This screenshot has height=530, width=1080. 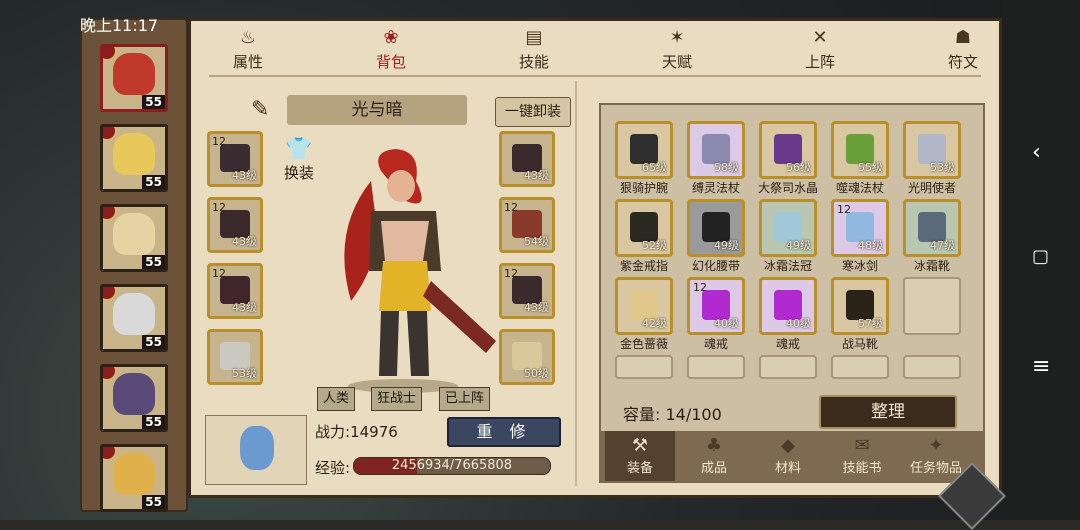 I want to click on item-name: 光明使者, so click(x=931, y=188).